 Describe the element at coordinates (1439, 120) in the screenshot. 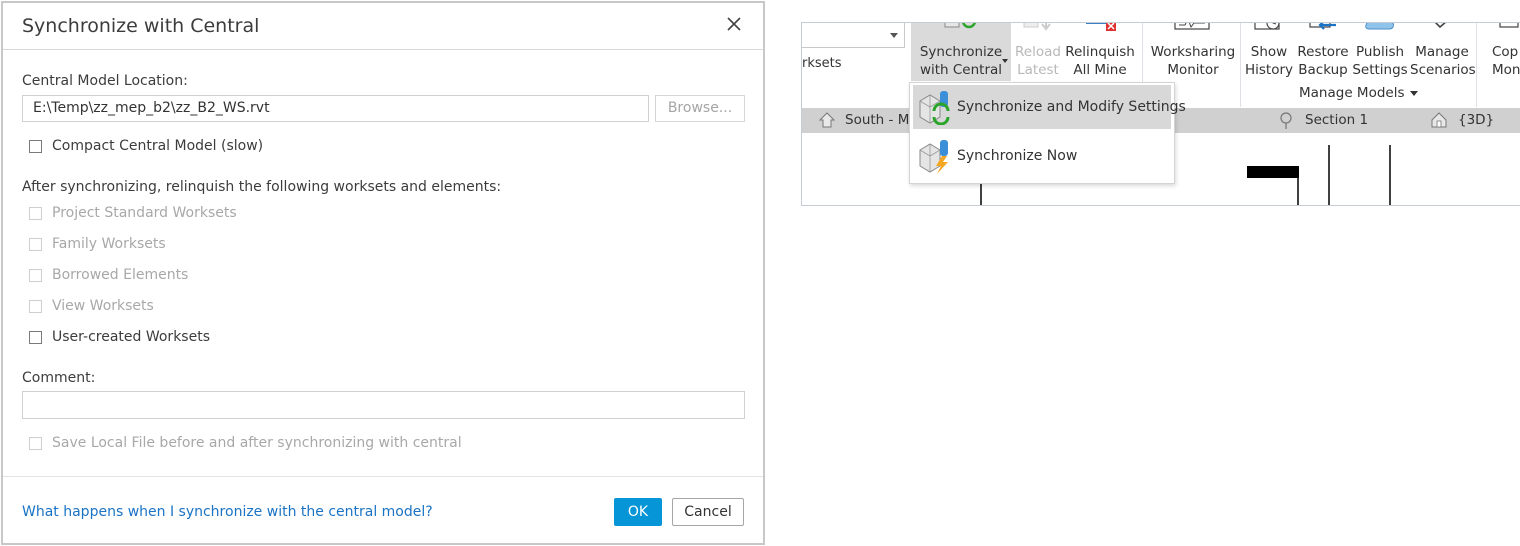

I see `3d-view-icon` at that location.